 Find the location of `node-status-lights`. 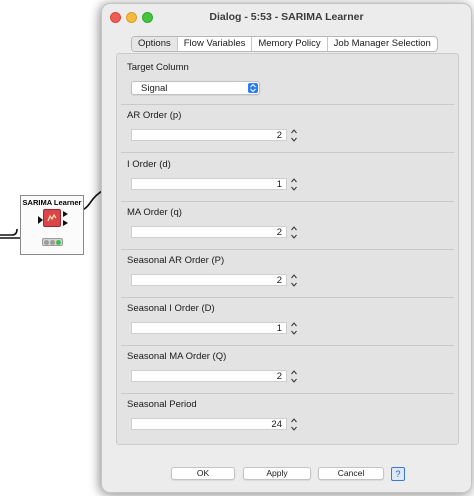

node-status-lights is located at coordinates (52, 242).